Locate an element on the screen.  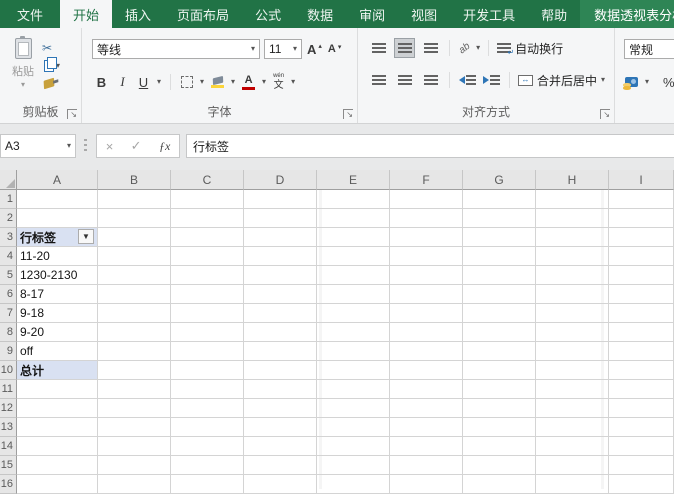
cell-E6 is located at coordinates (353, 294).